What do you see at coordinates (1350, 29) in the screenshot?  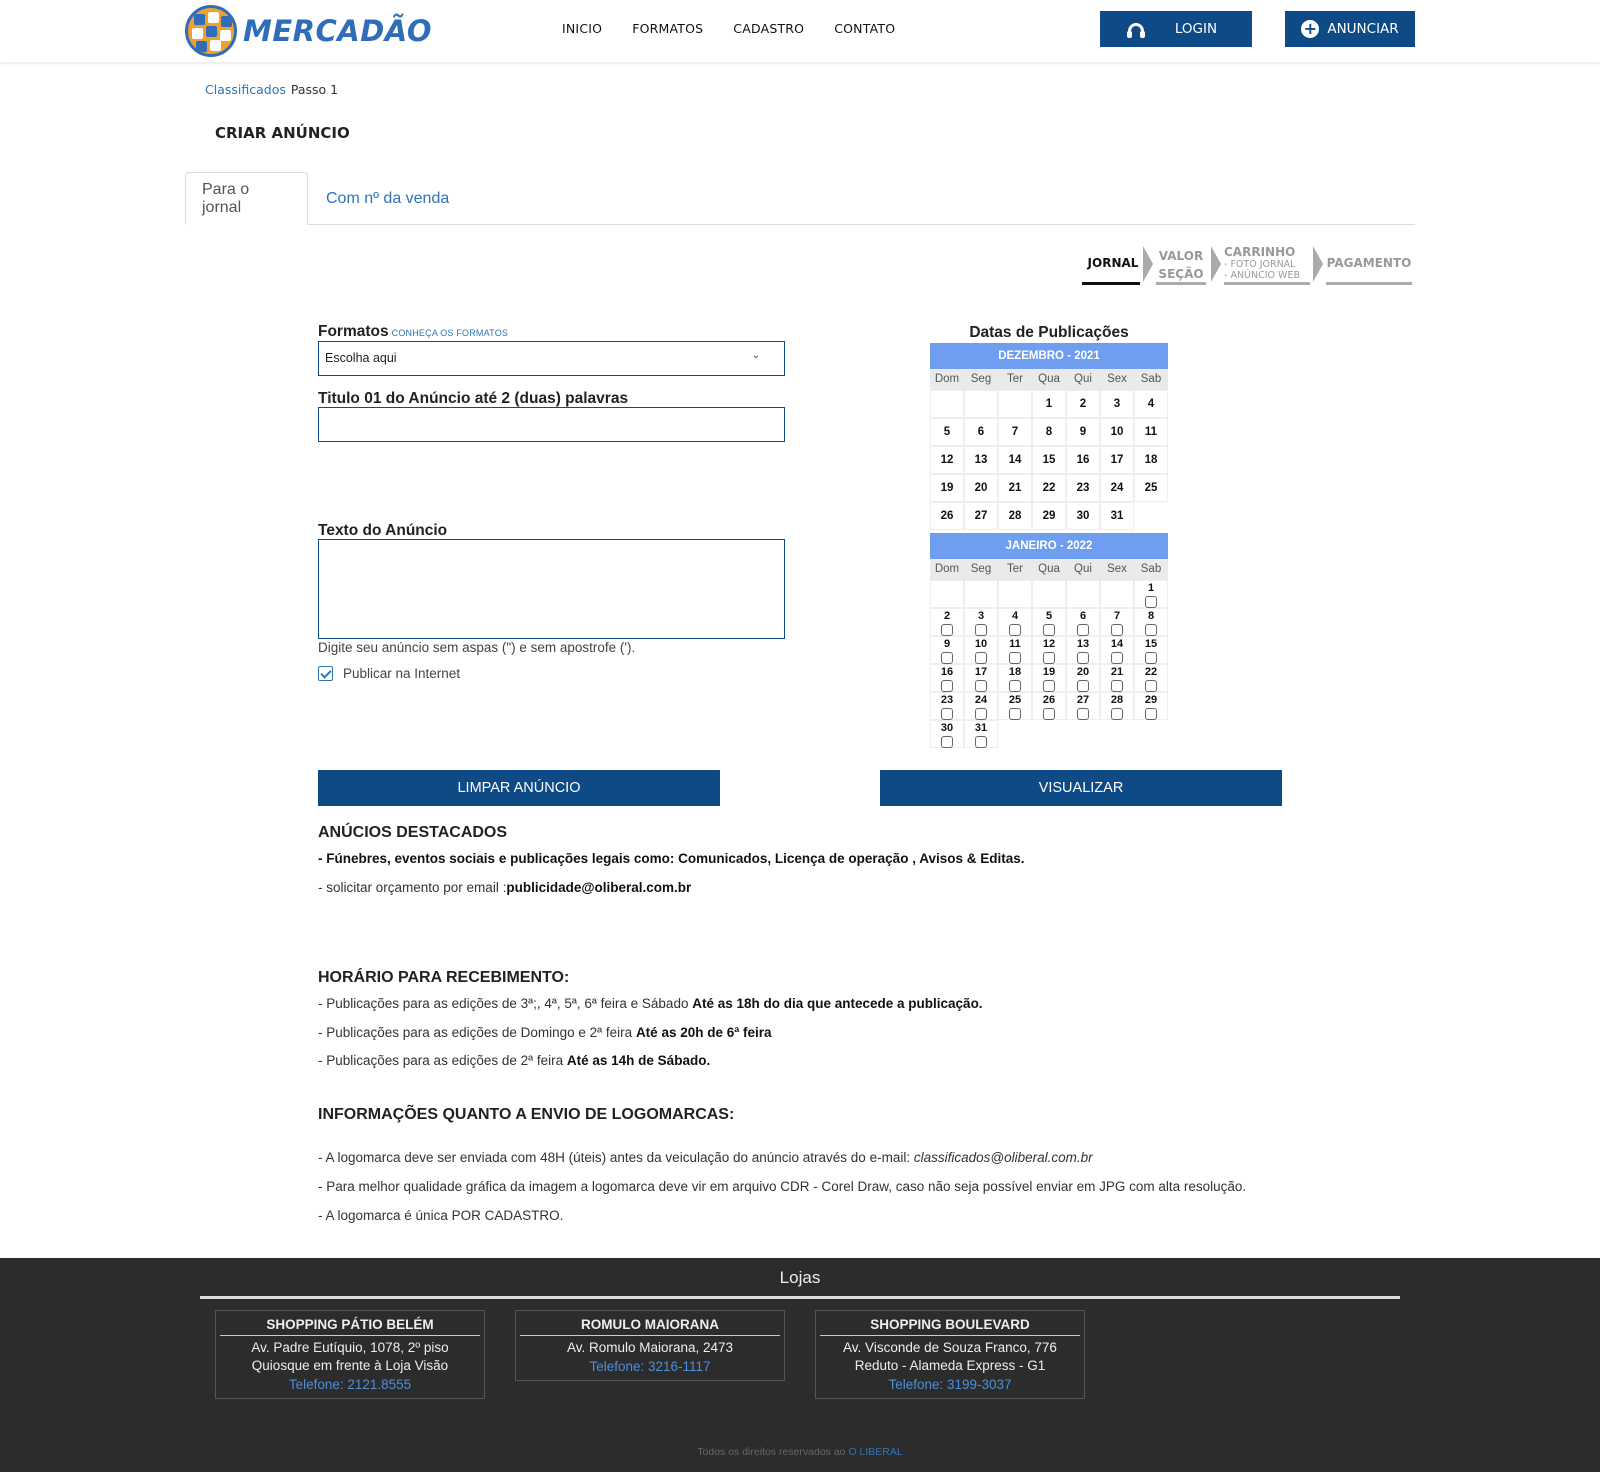 I see `anunciar-button: + ANUNCIAR` at bounding box center [1350, 29].